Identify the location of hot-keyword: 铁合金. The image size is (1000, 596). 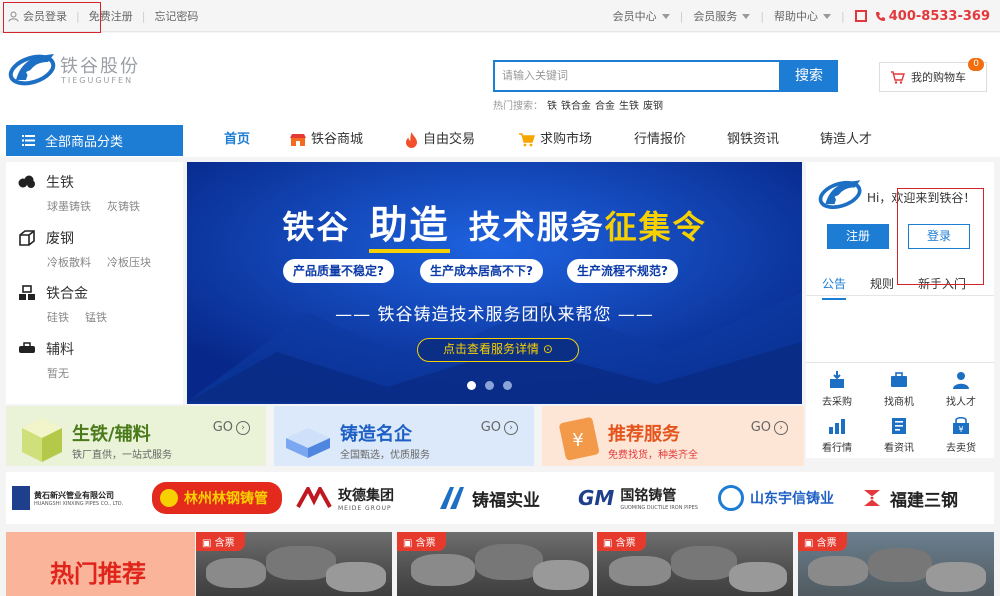
(576, 106).